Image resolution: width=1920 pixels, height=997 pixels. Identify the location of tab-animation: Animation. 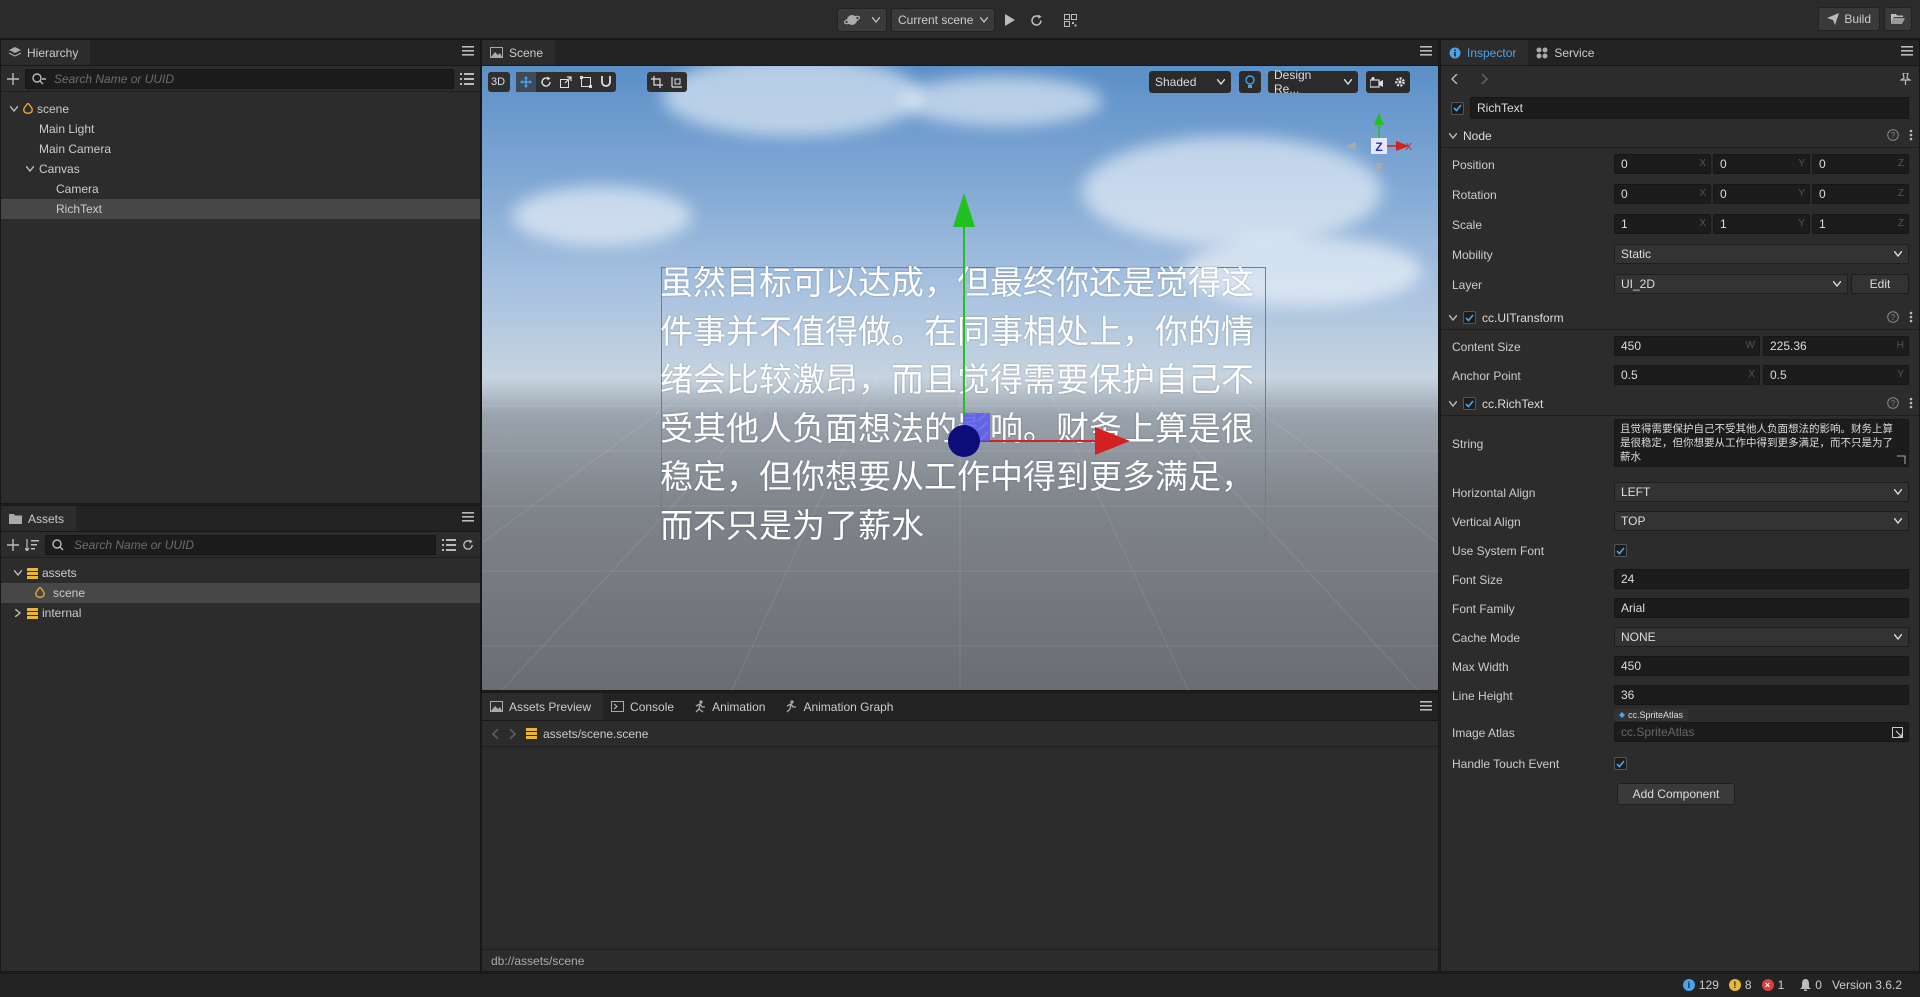
(731, 706).